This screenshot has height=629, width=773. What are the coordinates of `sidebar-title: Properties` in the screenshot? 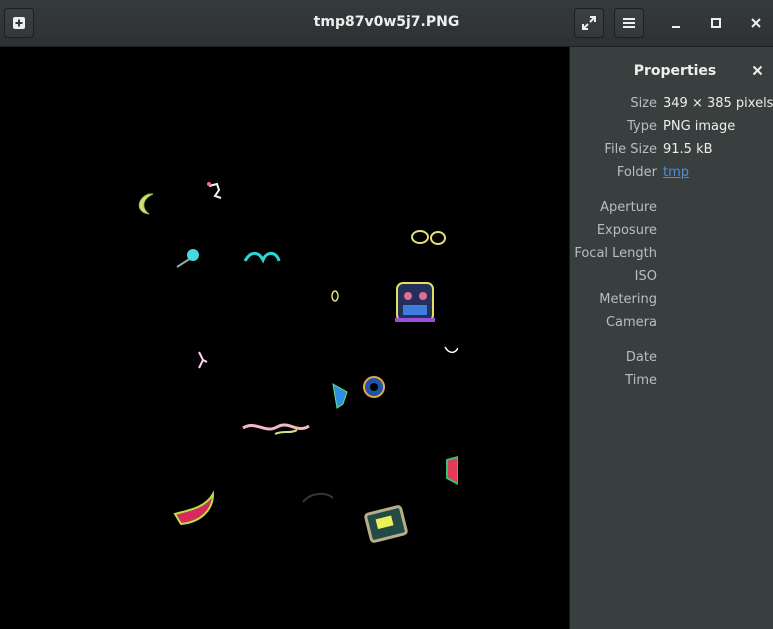 It's located at (675, 71).